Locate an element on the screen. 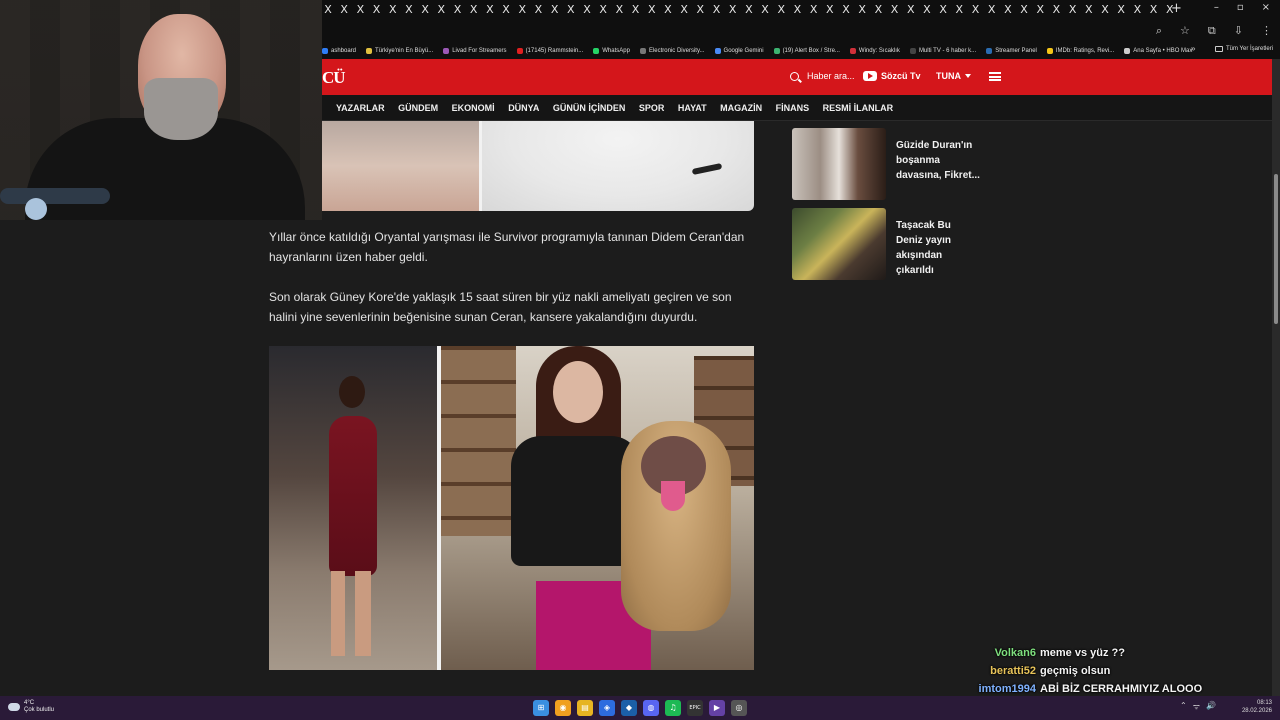 The height and width of the screenshot is (720, 1280). volume-icon: 🔊 is located at coordinates (1211, 706).